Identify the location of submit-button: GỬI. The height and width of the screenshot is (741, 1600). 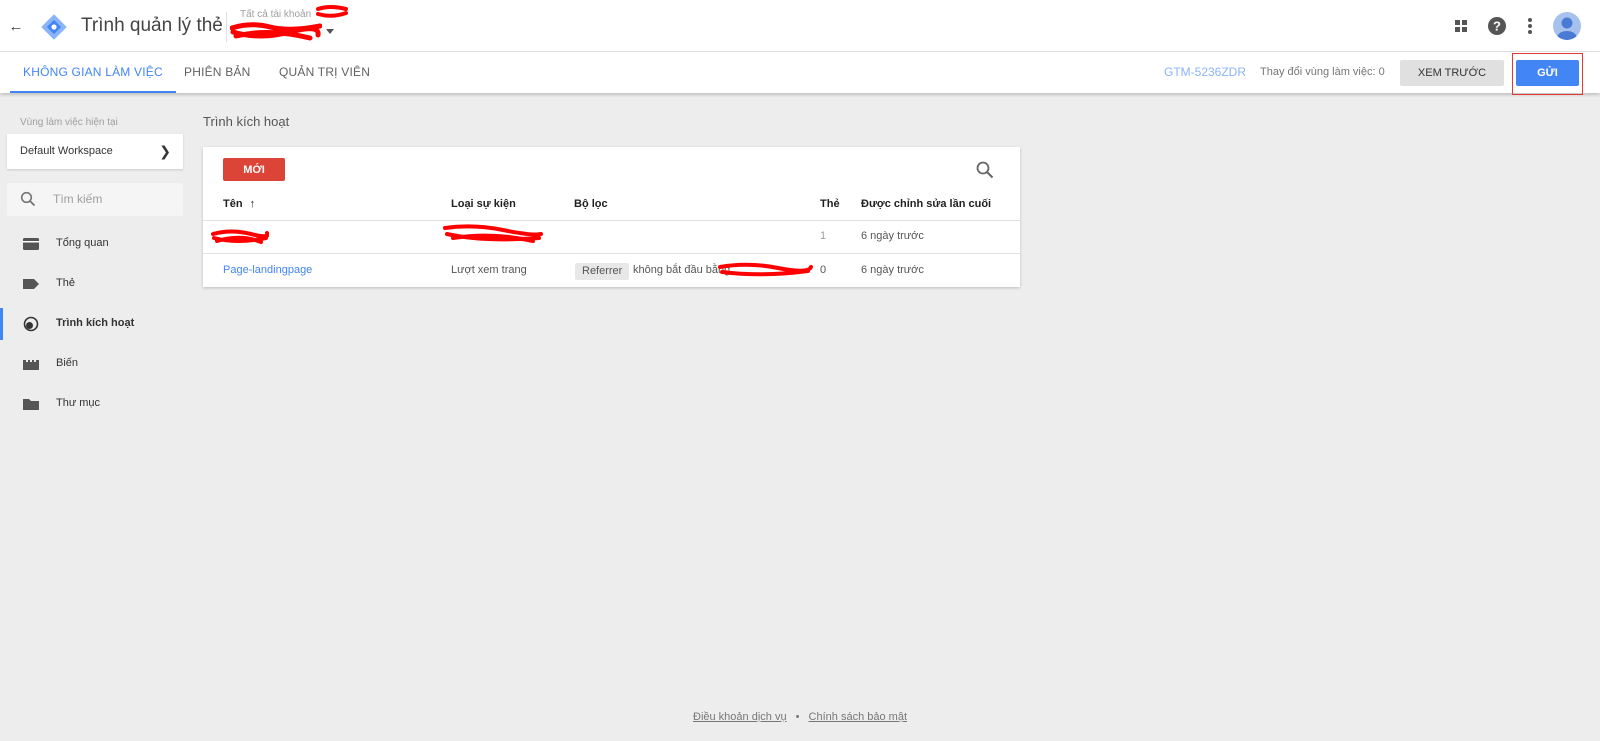
(1547, 73).